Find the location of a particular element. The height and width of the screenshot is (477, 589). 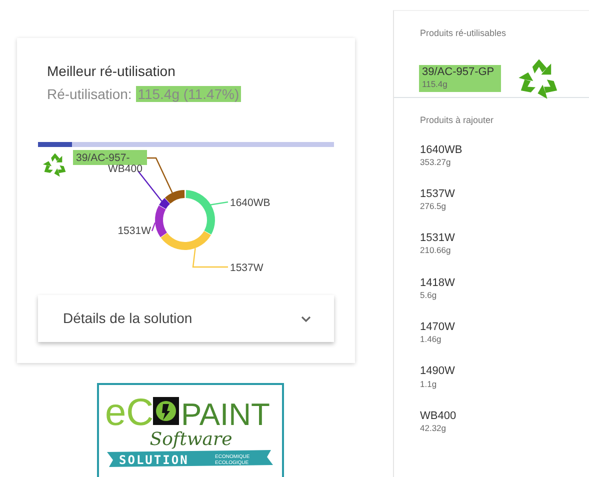

card-title: Meilleur ré-utilisation is located at coordinates (111, 71).